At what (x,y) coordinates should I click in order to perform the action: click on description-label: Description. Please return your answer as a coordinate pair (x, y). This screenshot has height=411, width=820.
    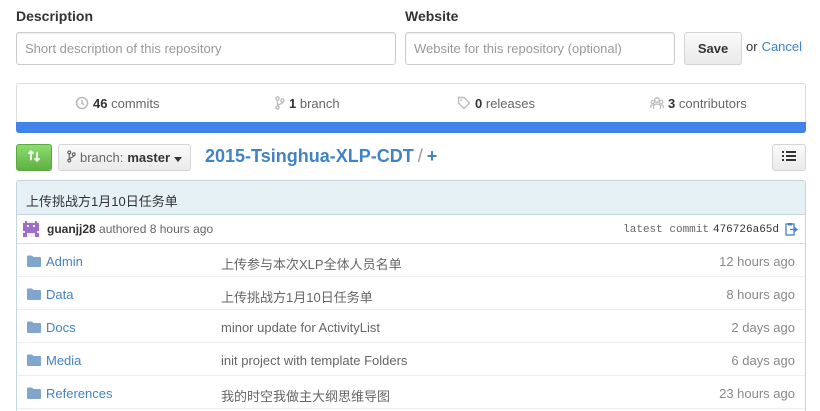
    Looking at the image, I should click on (55, 16).